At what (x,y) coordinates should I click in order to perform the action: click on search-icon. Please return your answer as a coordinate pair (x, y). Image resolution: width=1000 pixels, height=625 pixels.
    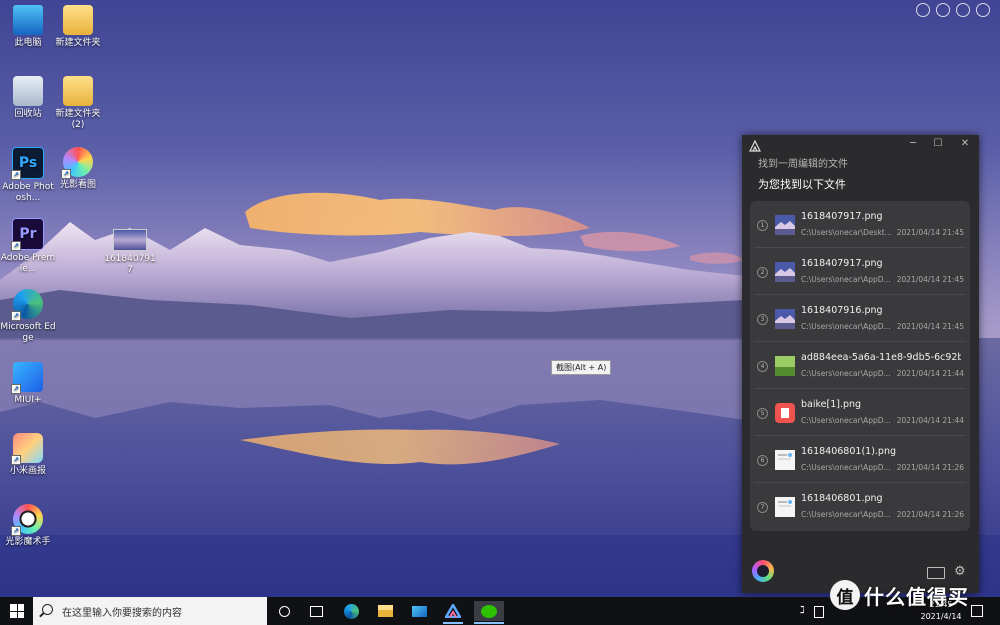
    Looking at the image, I should click on (47, 609).